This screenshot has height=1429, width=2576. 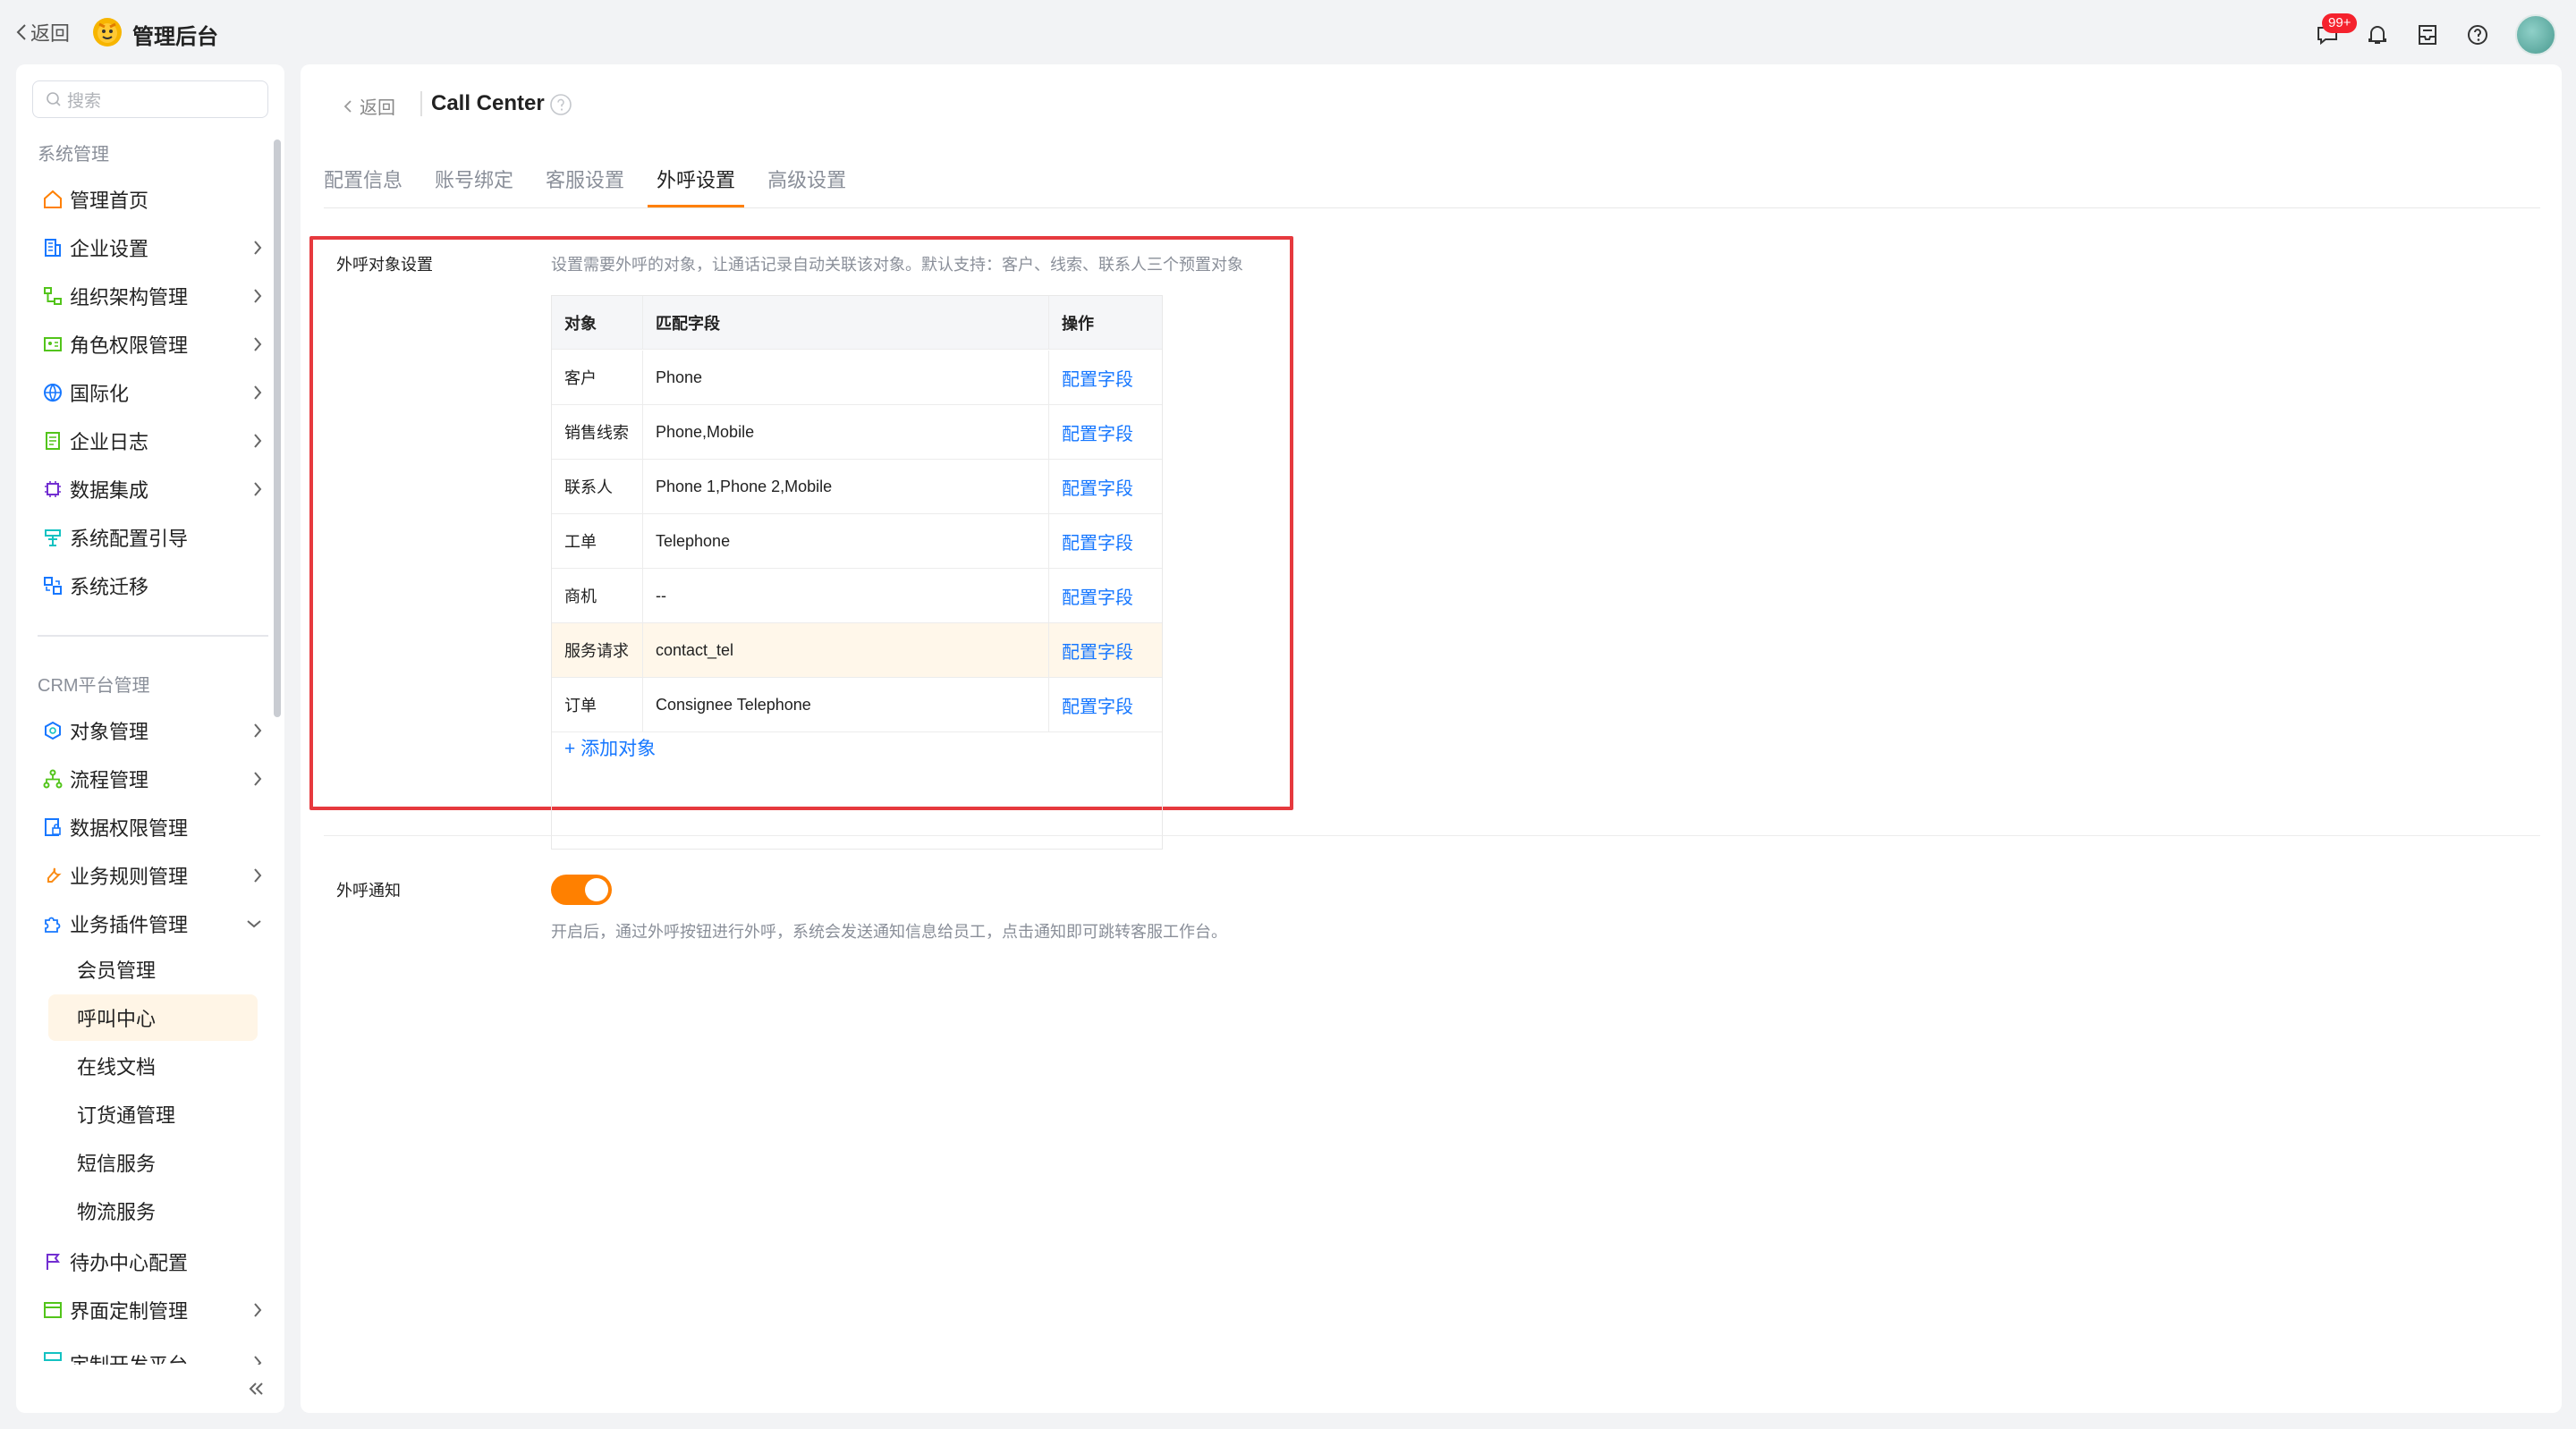 I want to click on sidebar-item-logs: 企业日志, so click(x=152, y=440).